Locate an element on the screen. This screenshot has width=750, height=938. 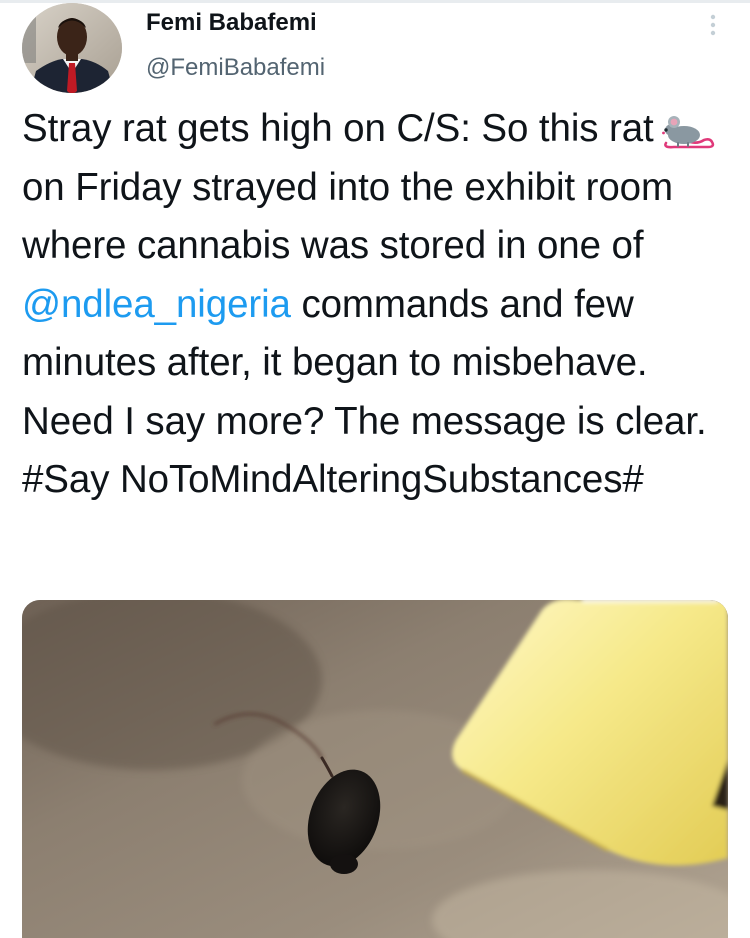
top-divider is located at coordinates (375, 1).